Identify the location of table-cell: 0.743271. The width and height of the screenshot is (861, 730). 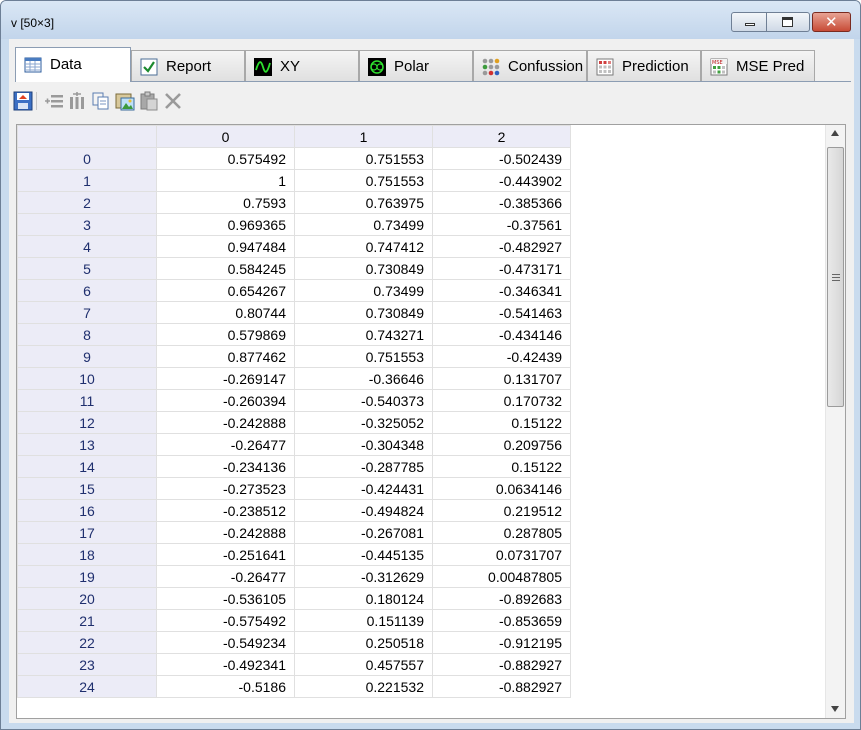
(363, 334).